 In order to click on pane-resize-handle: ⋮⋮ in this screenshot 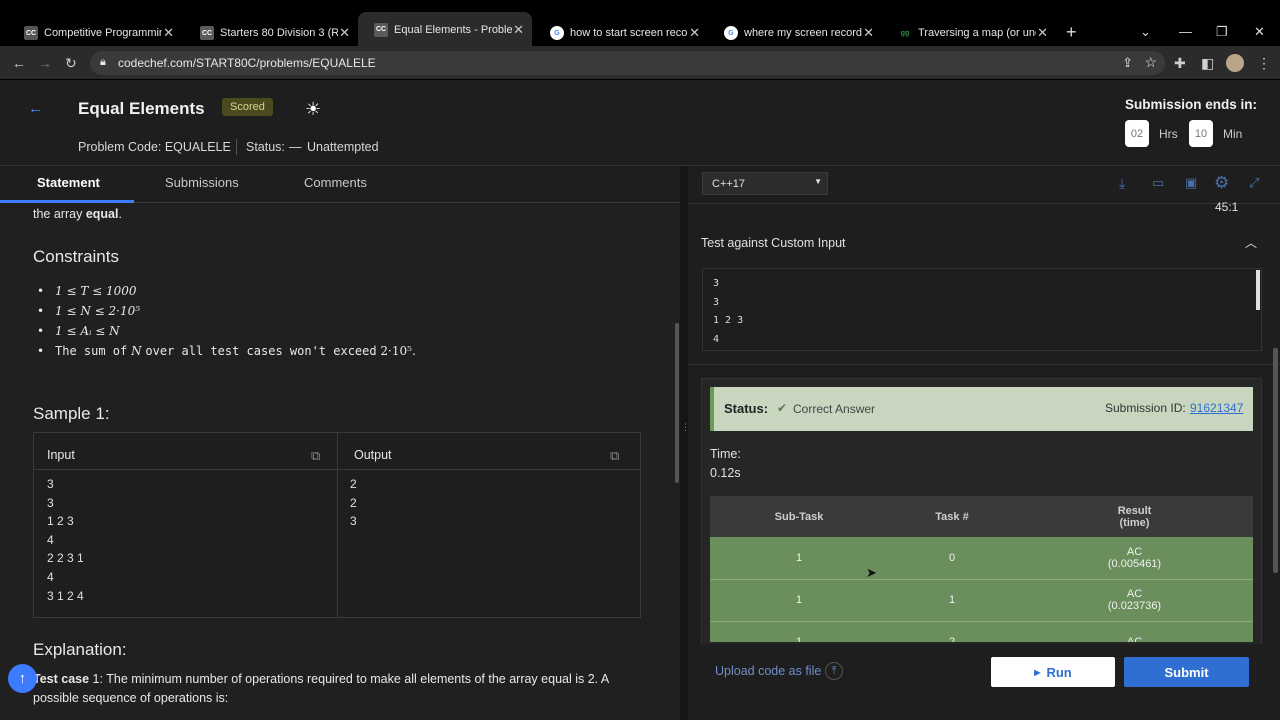, I will do `click(689, 443)`.